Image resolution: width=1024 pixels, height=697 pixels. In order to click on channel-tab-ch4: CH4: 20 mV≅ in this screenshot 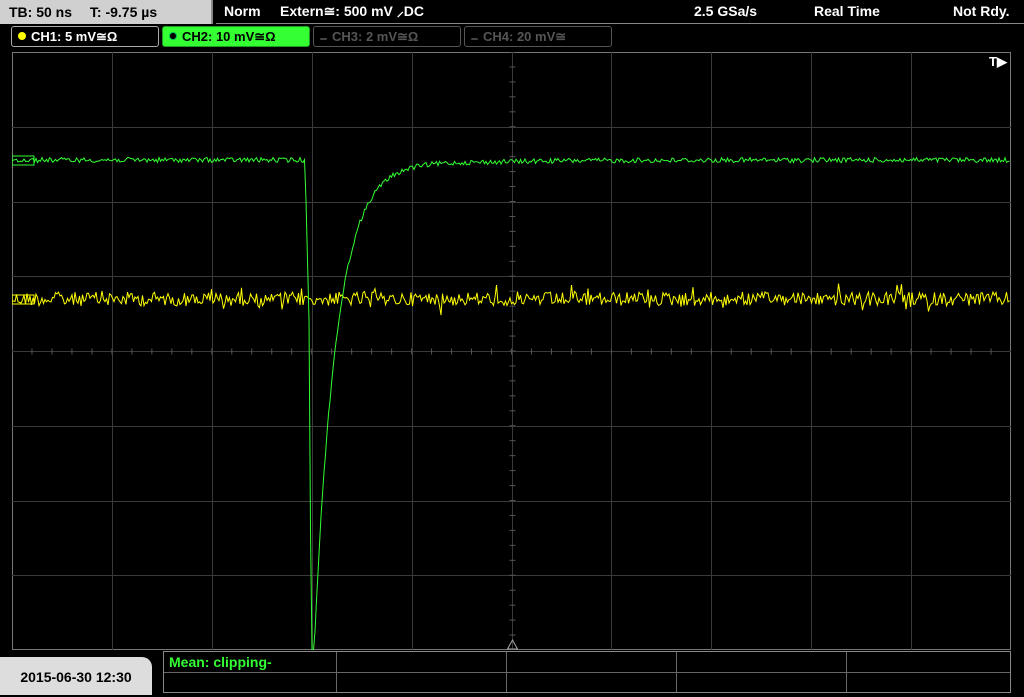, I will do `click(538, 36)`.